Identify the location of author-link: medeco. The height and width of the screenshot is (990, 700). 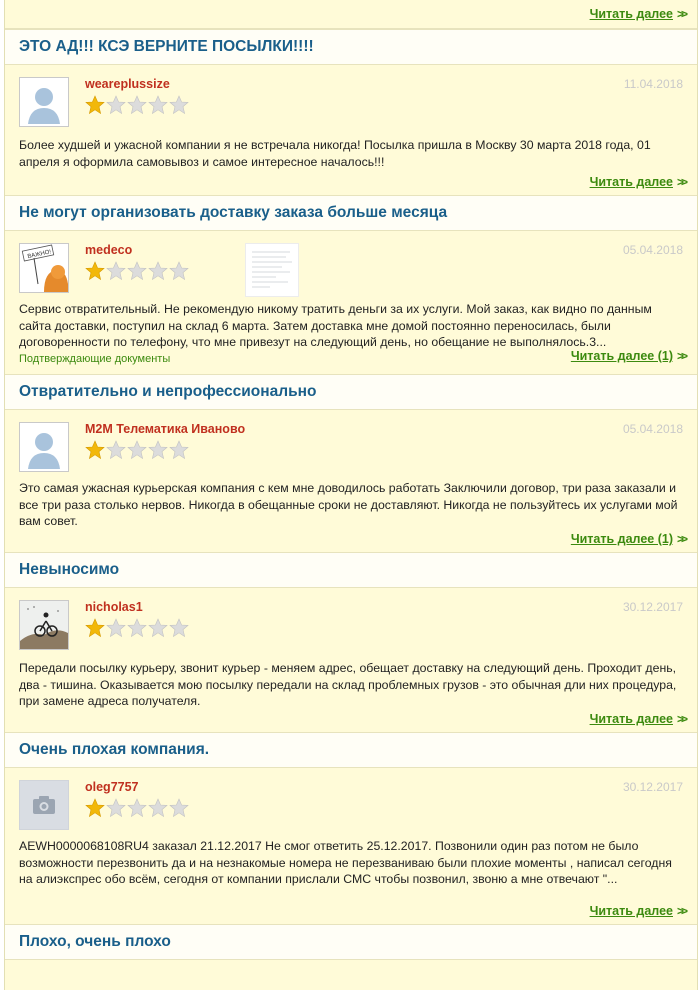
(108, 250).